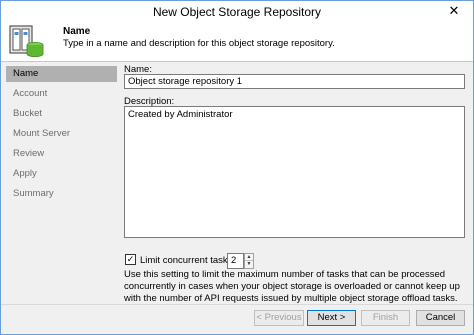 The height and width of the screenshot is (335, 474). What do you see at coordinates (454, 10) in the screenshot?
I see `close-button: ✕` at bounding box center [454, 10].